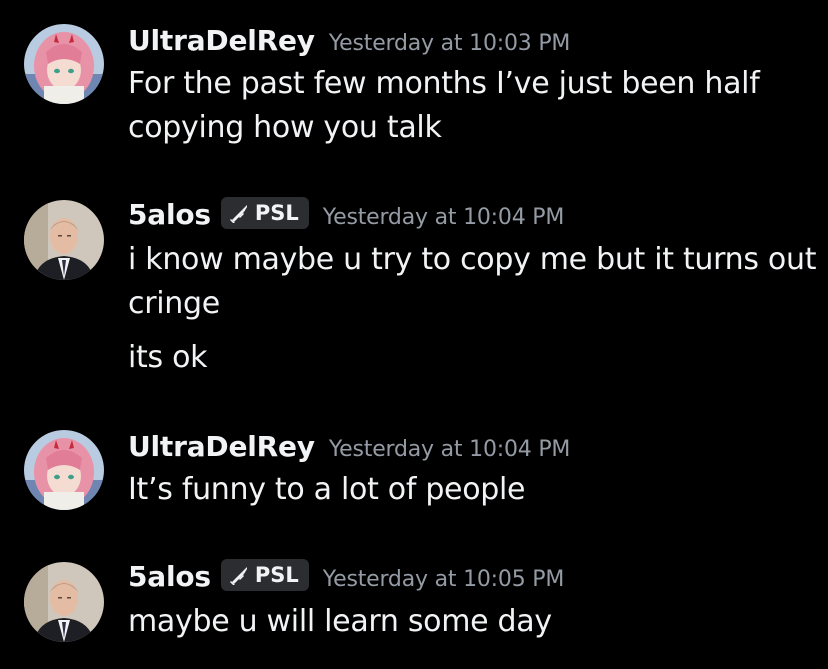  What do you see at coordinates (340, 621) in the screenshot?
I see `message-text: maybe u will learn some day` at bounding box center [340, 621].